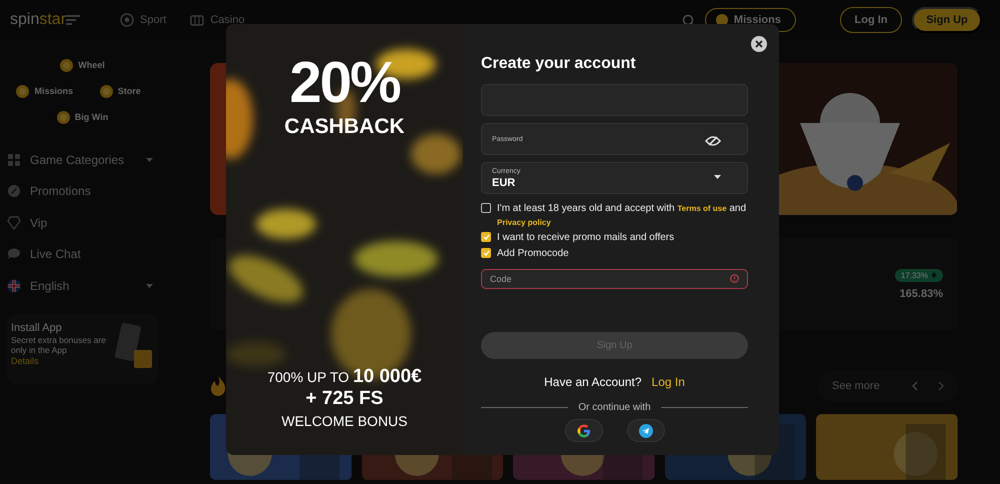 The height and width of the screenshot is (484, 1000). I want to click on checkbox-label: I'm at least 18 years old and accept with Terms of use and Privacy policy, so click(622, 215).